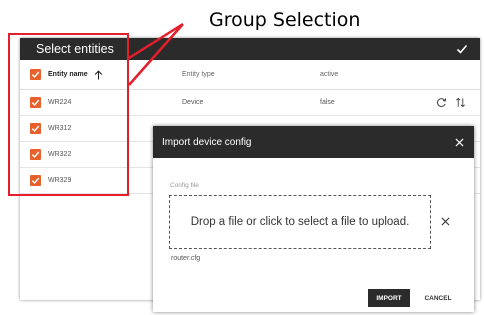 The width and height of the screenshot is (484, 315). What do you see at coordinates (193, 102) in the screenshot?
I see `entity-type: Device` at bounding box center [193, 102].